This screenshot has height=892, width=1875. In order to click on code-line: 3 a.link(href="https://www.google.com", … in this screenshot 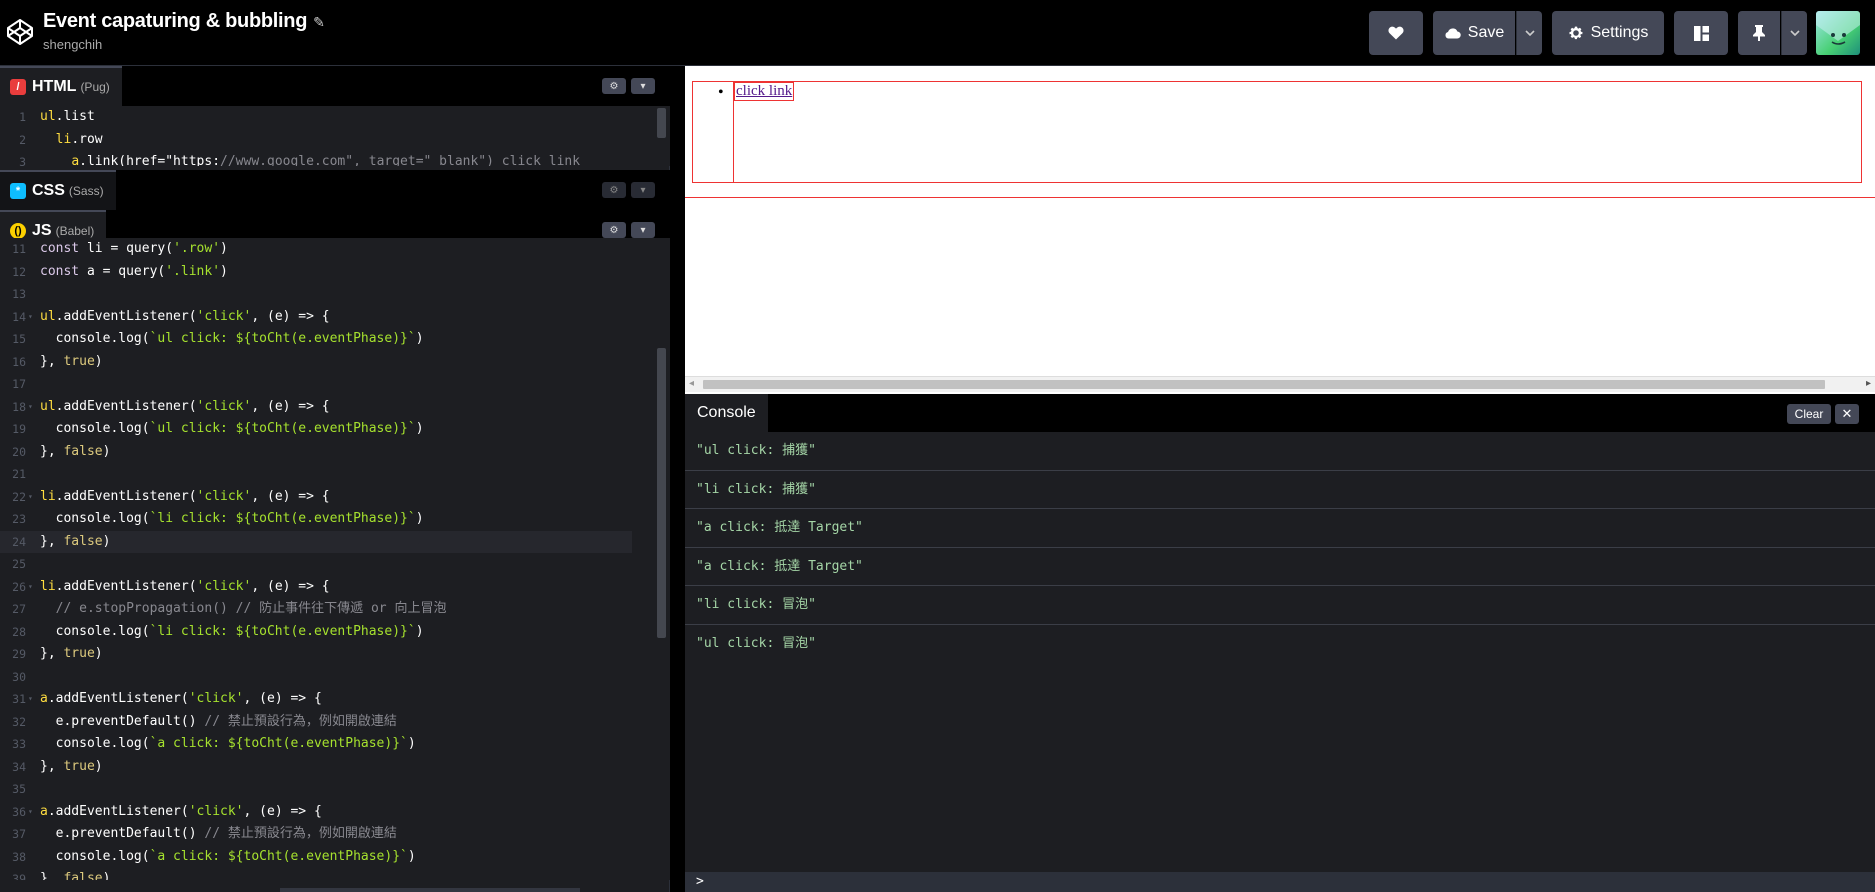, I will do `click(335, 158)`.